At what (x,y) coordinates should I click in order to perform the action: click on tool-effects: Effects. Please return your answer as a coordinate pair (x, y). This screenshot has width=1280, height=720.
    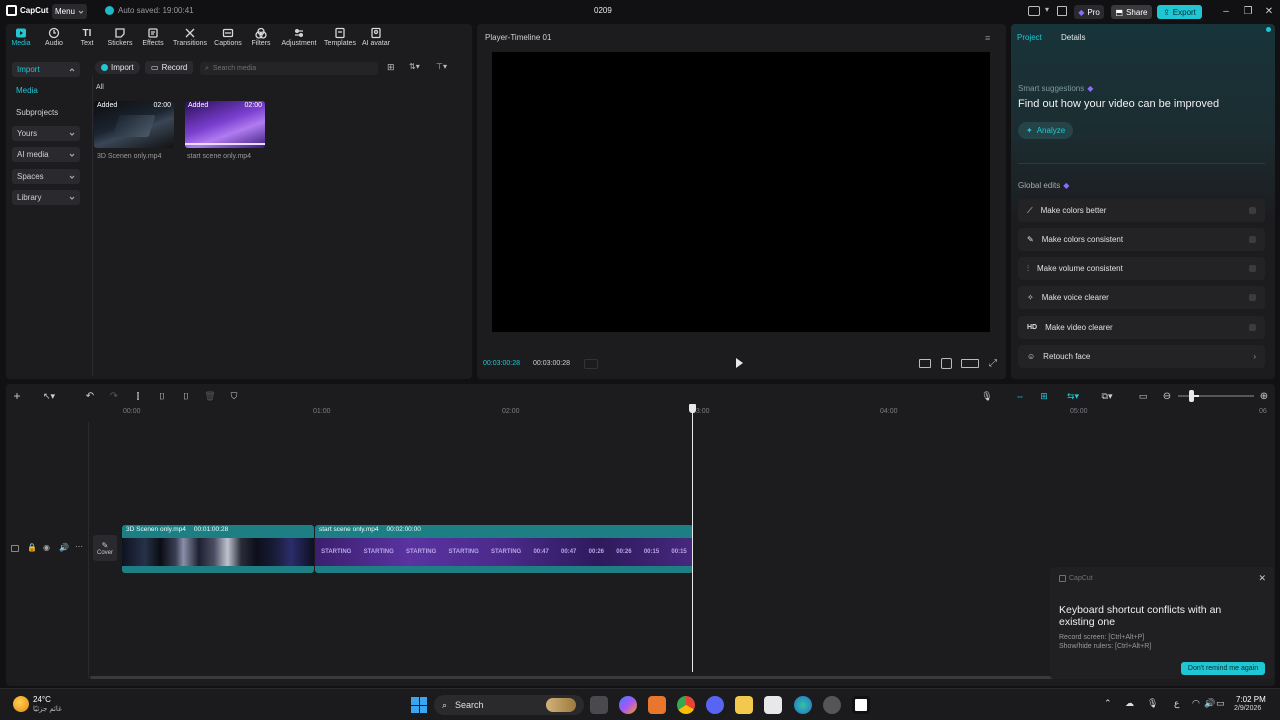
    Looking at the image, I should click on (153, 37).